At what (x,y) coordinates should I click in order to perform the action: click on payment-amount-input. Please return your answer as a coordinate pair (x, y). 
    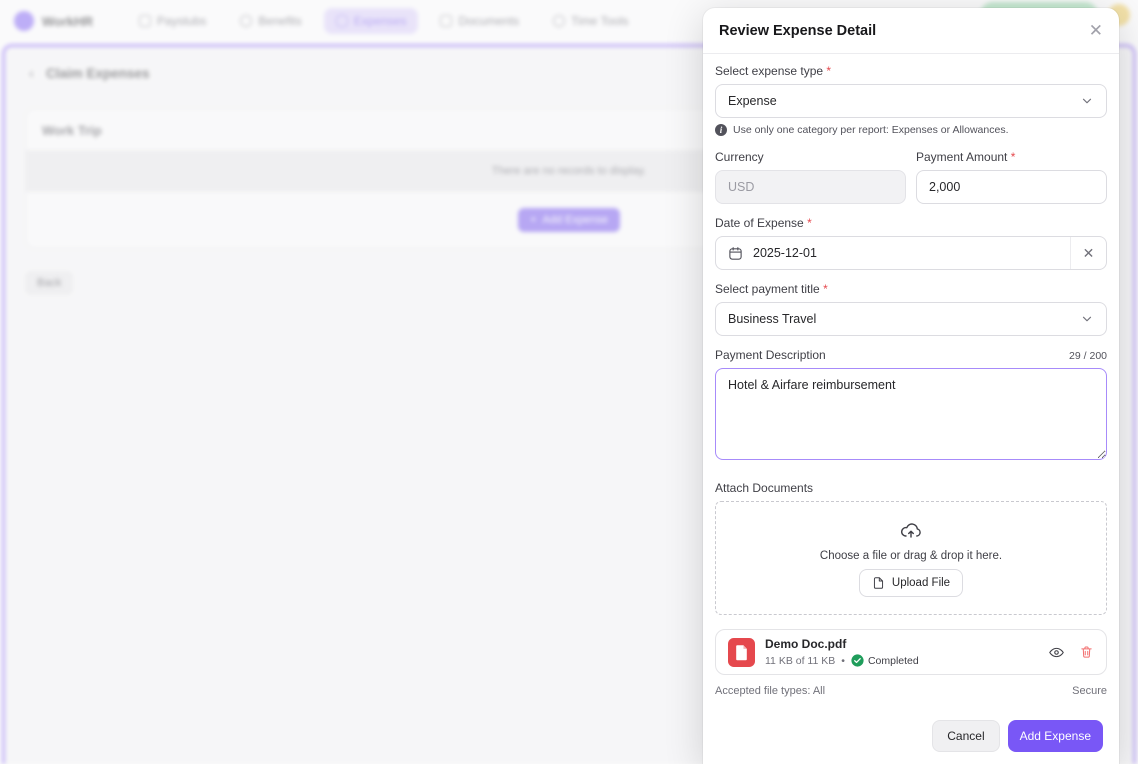
    Looking at the image, I should click on (1011, 187).